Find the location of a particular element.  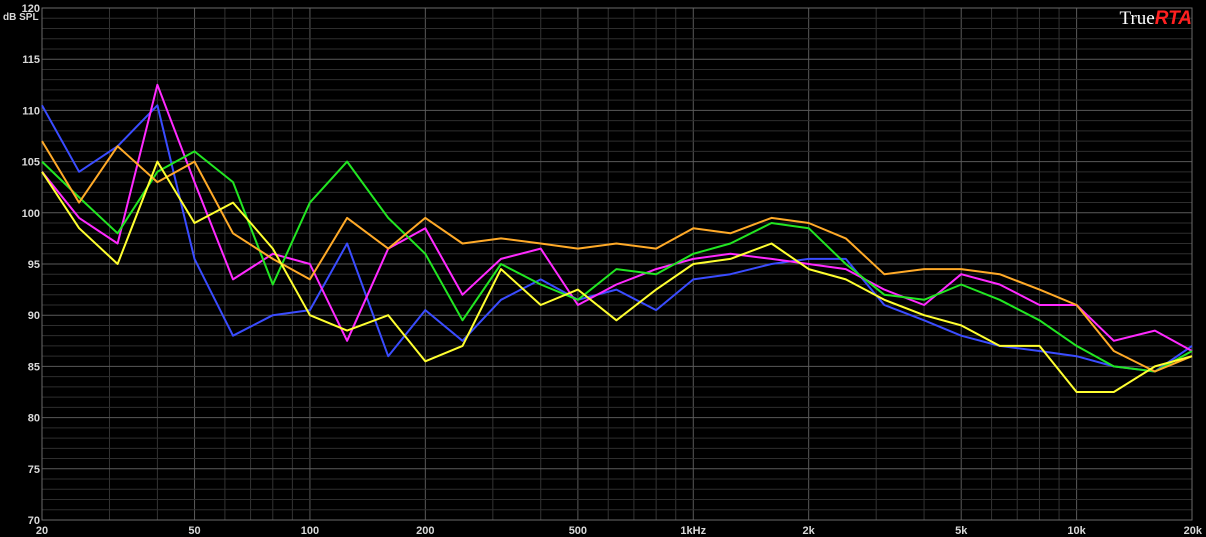

y-tick-label: 110 is located at coordinates (31, 111).